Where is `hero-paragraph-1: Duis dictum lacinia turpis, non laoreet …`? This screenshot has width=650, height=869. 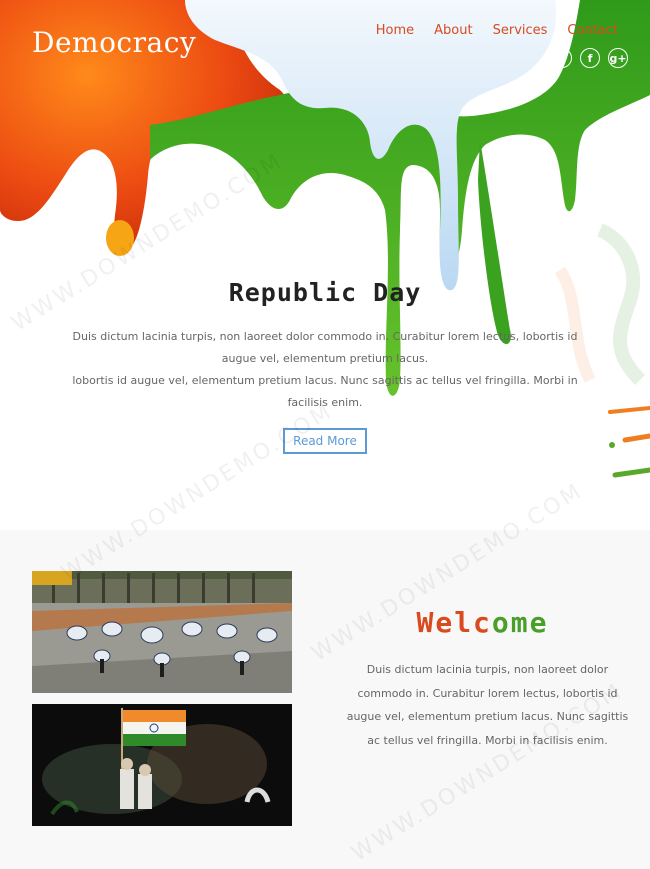
hero-paragraph-1: Duis dictum lacinia turpis, non laoreet … is located at coordinates (325, 347).